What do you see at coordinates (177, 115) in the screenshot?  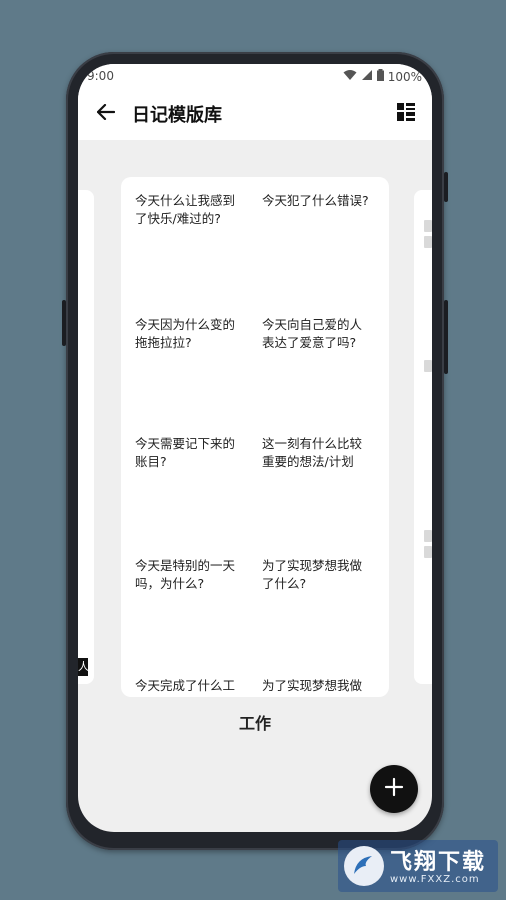 I see `page-title: 日记模版库` at bounding box center [177, 115].